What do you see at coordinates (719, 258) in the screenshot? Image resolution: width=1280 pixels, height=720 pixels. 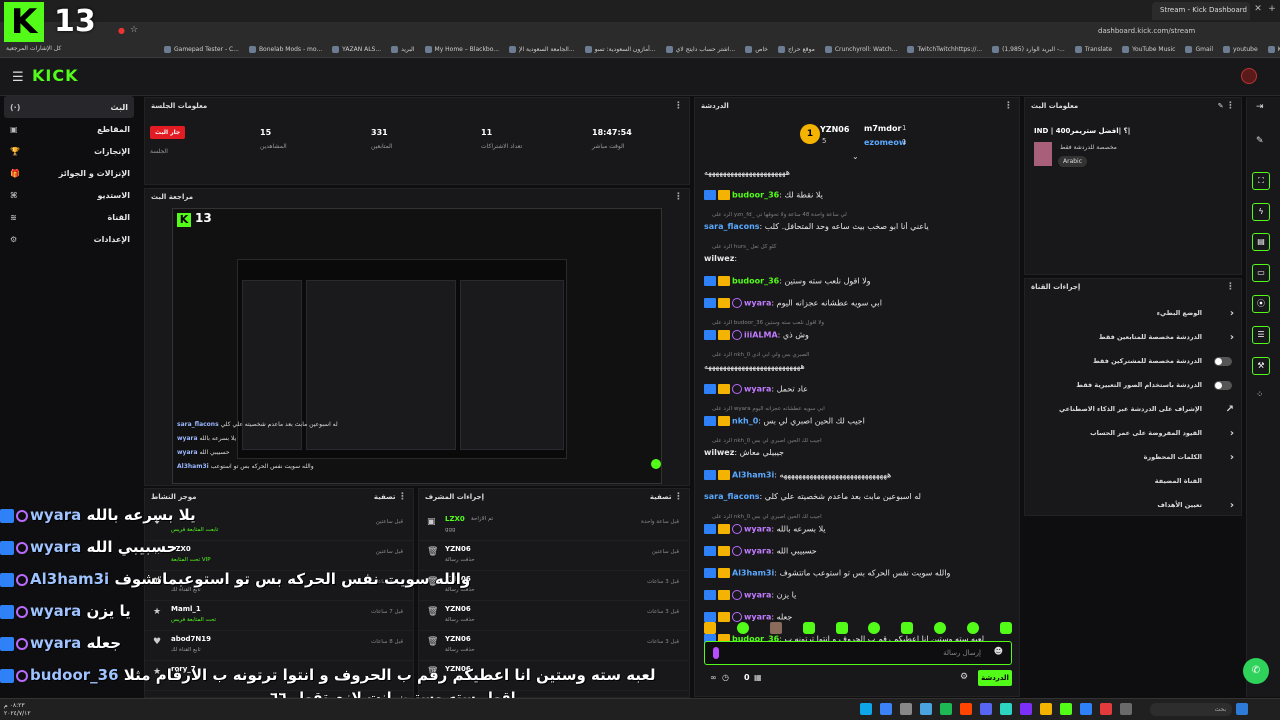 I see `chat-username: wilwez` at bounding box center [719, 258].